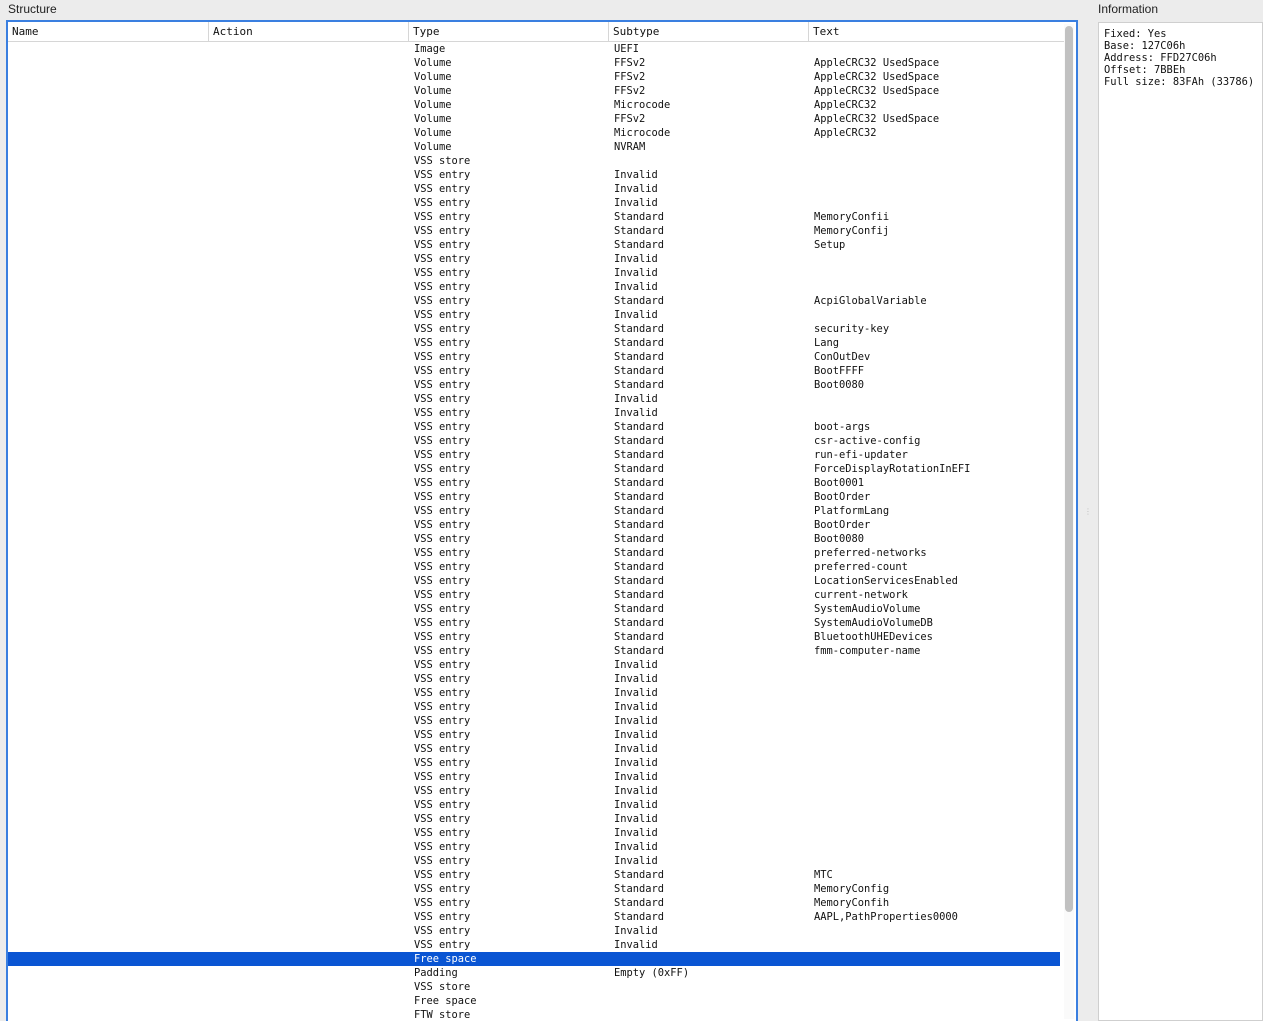 The width and height of the screenshot is (1263, 1021). Describe the element at coordinates (1145, 46) in the screenshot. I see `information-line: Base: 127C06h` at that location.